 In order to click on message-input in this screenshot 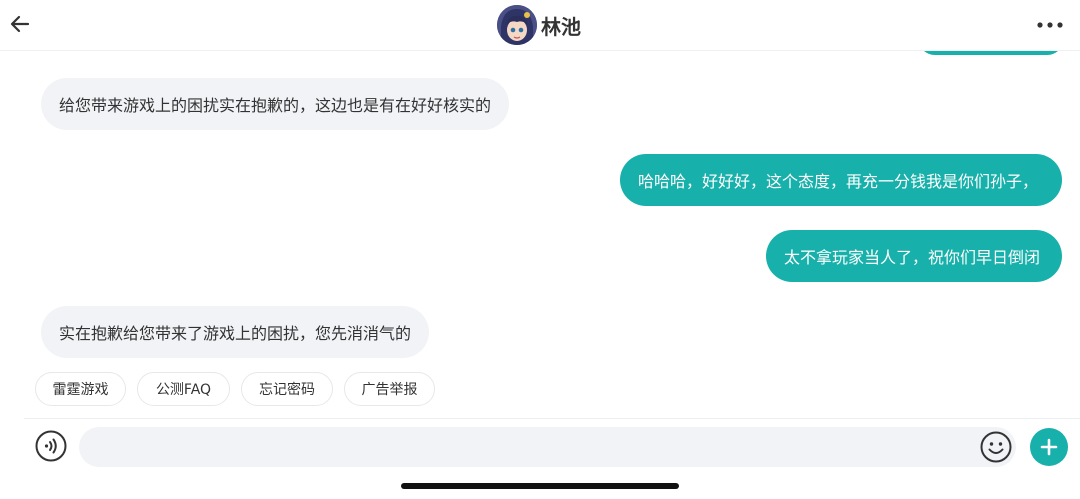, I will do `click(547, 447)`.